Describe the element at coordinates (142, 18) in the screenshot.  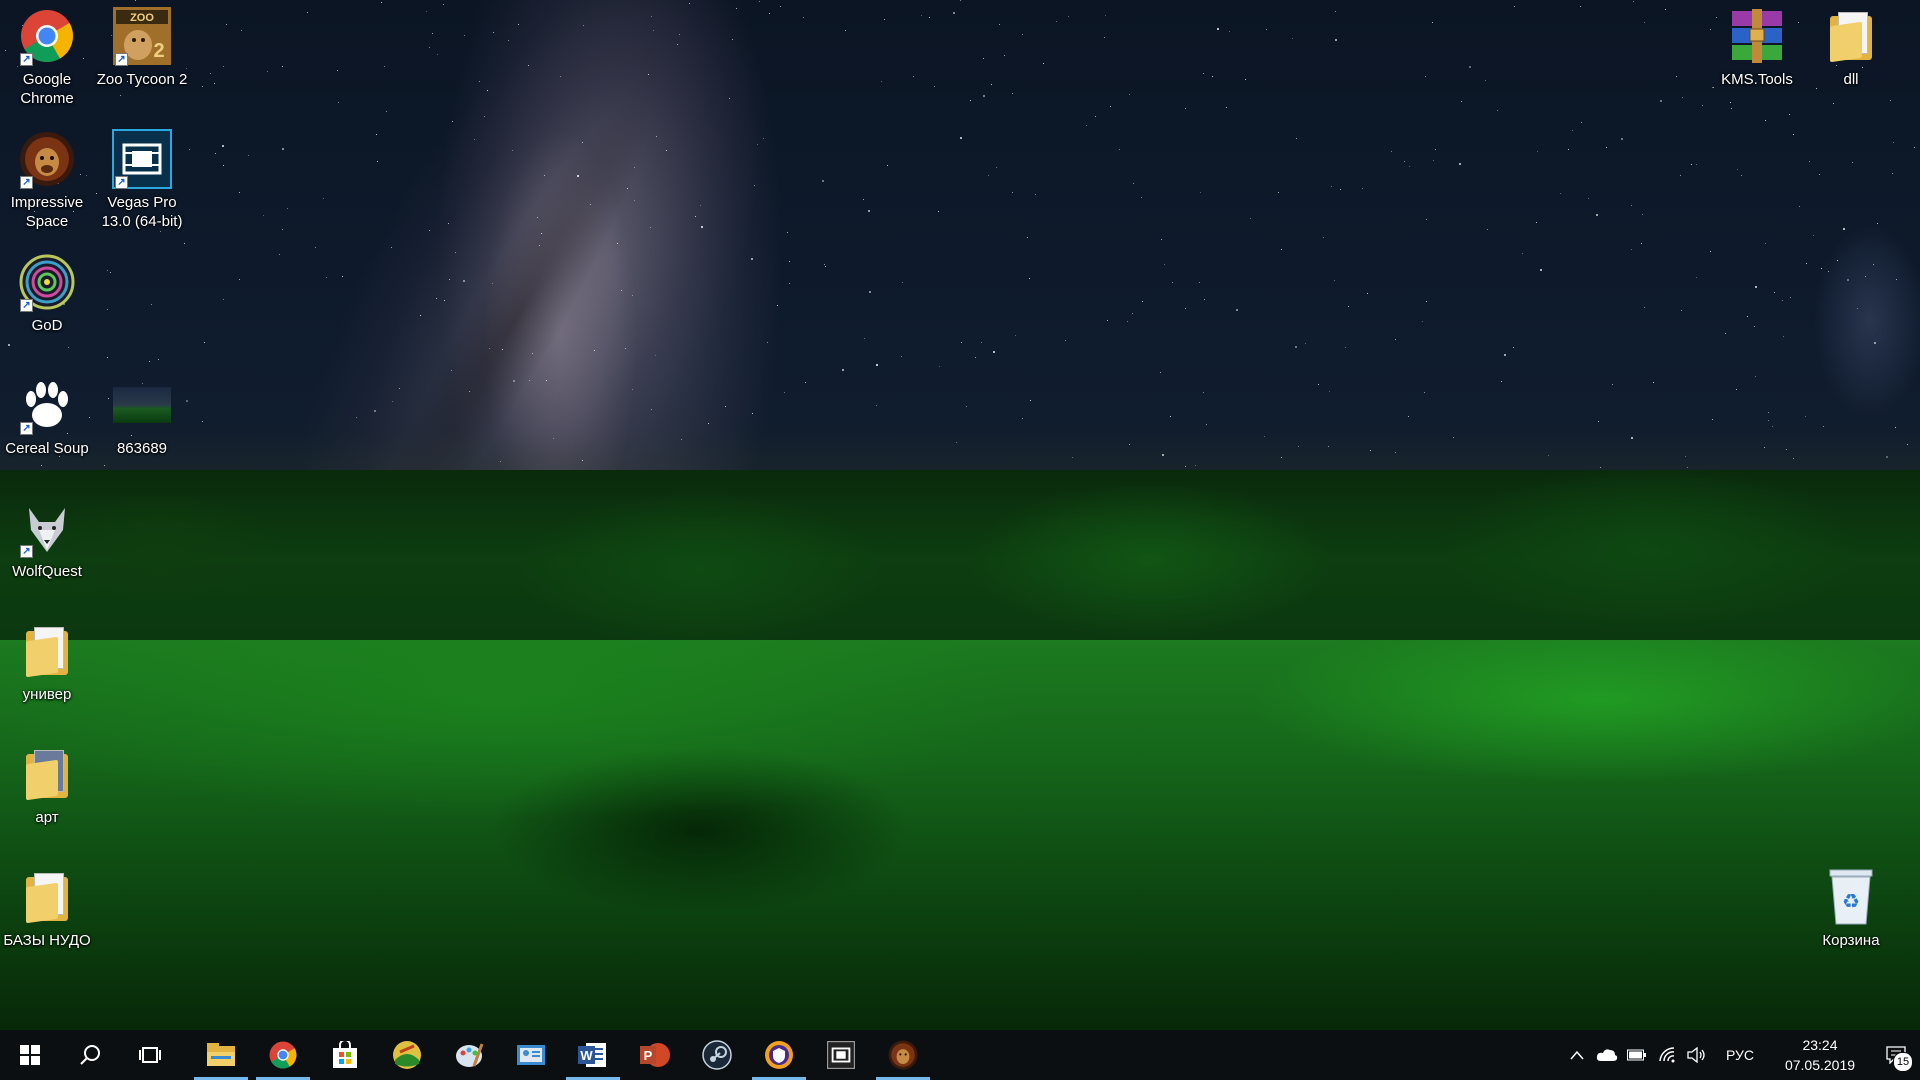
I see `svg-text: ZOO` at that location.